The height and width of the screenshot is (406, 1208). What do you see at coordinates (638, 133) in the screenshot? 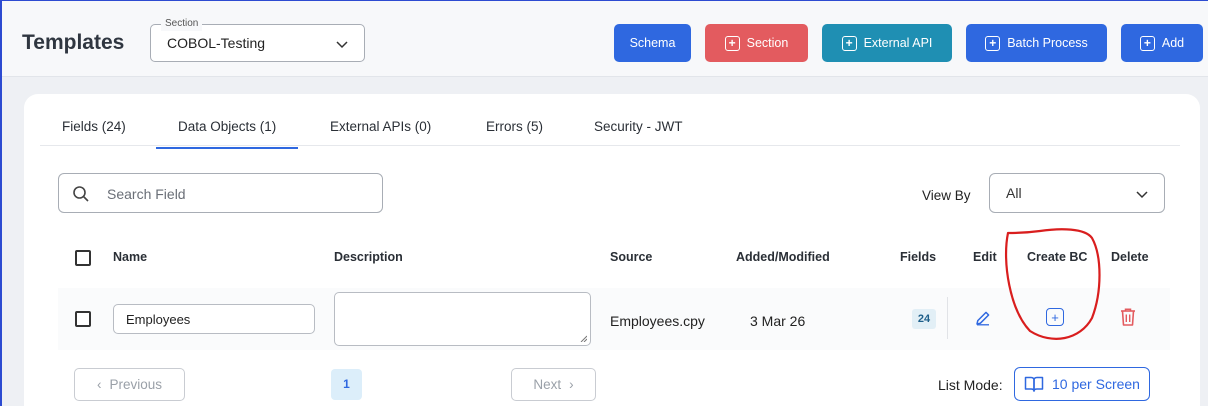
I see `tab-security-jwt: Security - JWT` at bounding box center [638, 133].